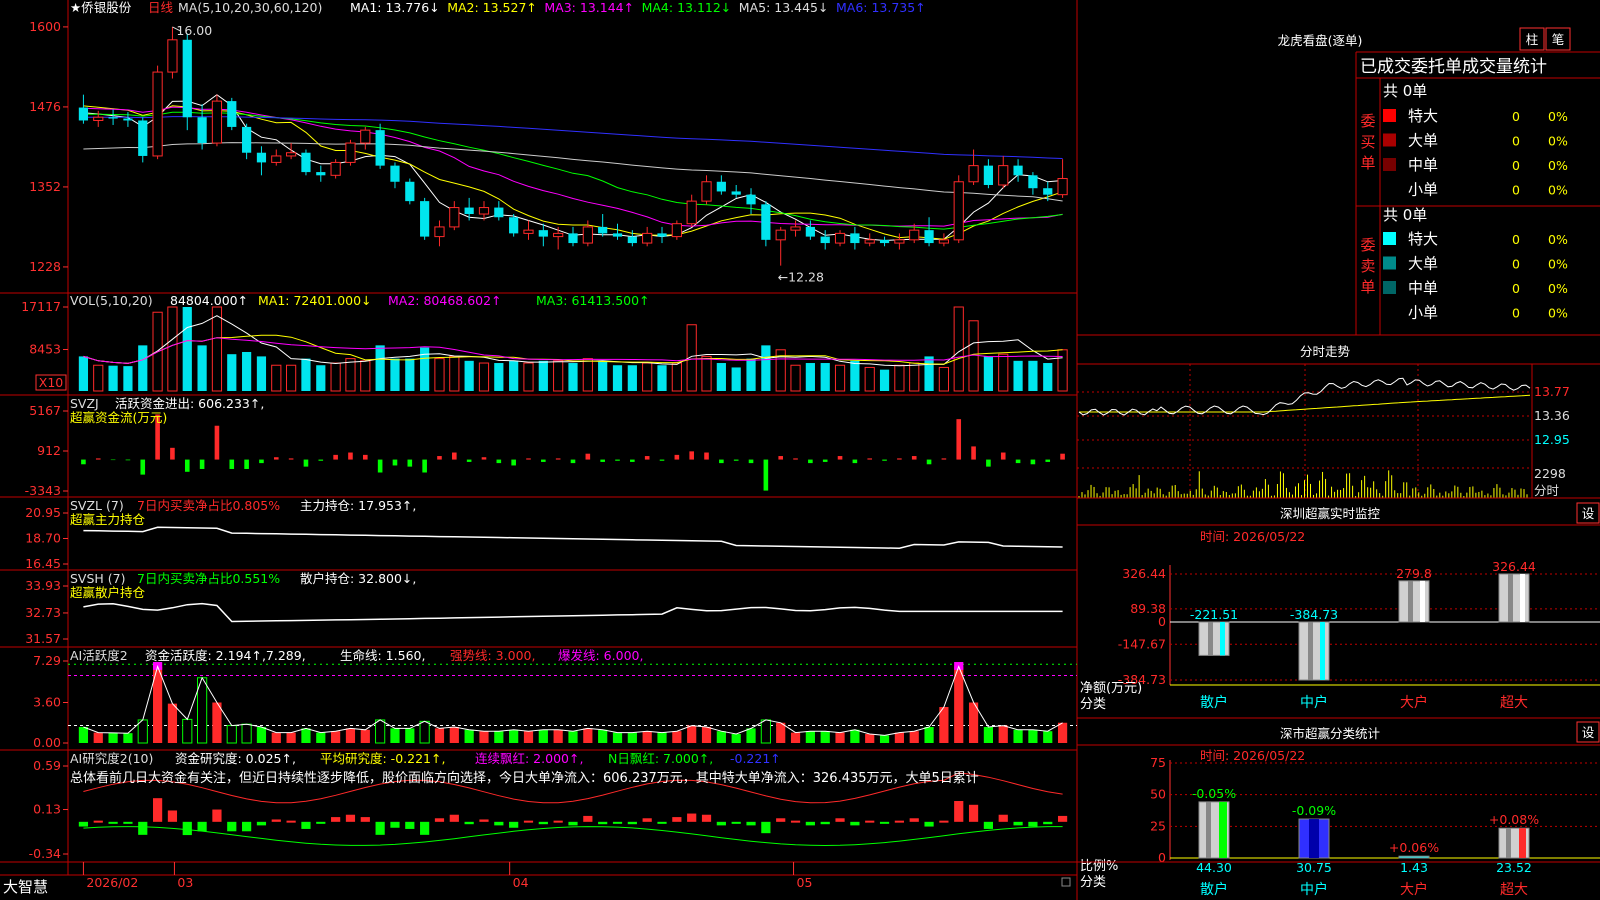 This screenshot has width=1600, height=900. What do you see at coordinates (1158, 762) in the screenshot?
I see `cls-ytick: 75` at bounding box center [1158, 762].